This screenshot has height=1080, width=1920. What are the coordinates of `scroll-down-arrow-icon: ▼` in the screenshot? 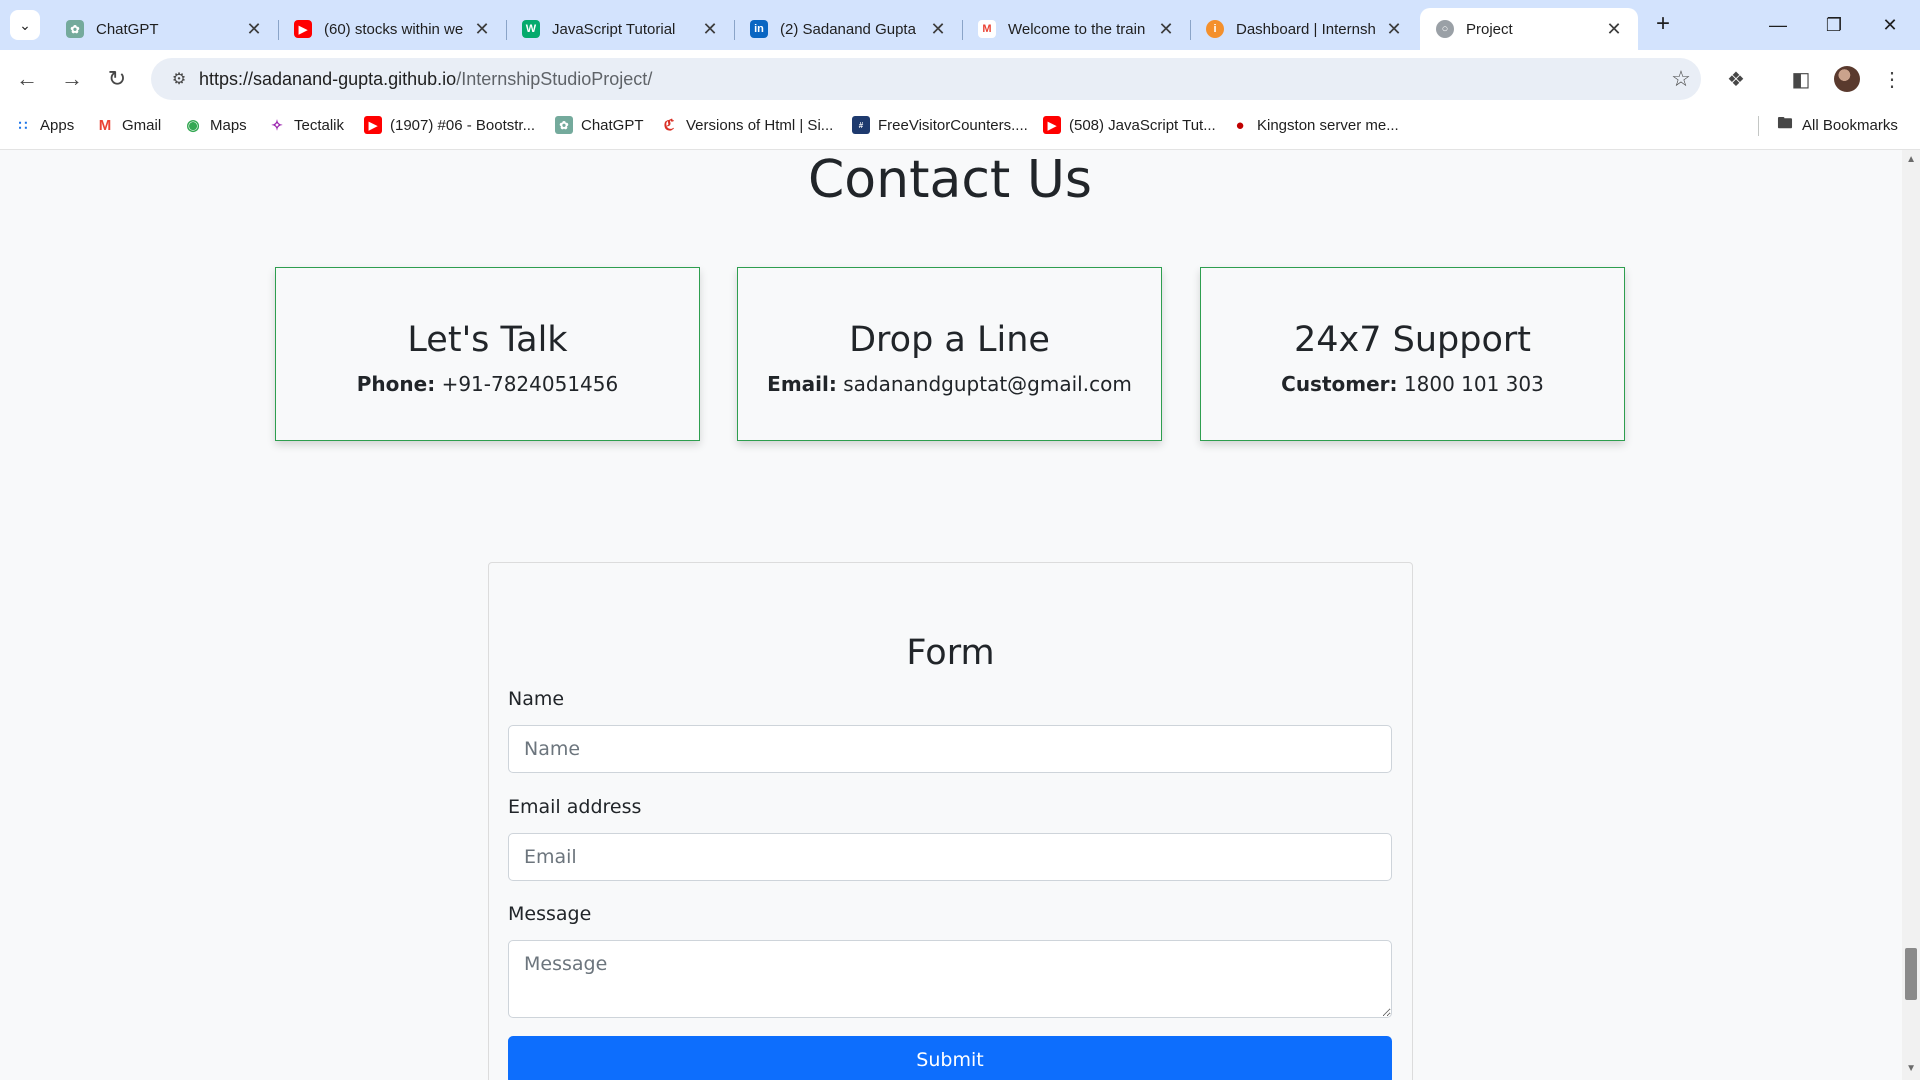 It's located at (1911, 1068).